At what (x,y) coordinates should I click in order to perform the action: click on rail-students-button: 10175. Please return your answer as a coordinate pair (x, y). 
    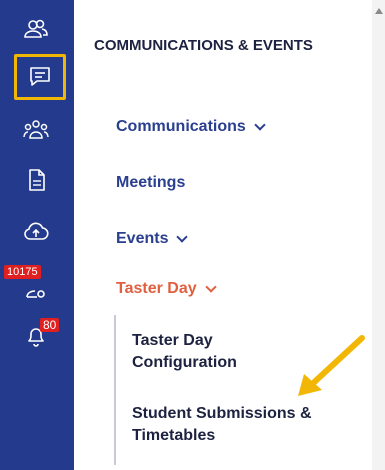
    Looking at the image, I should click on (32, 286).